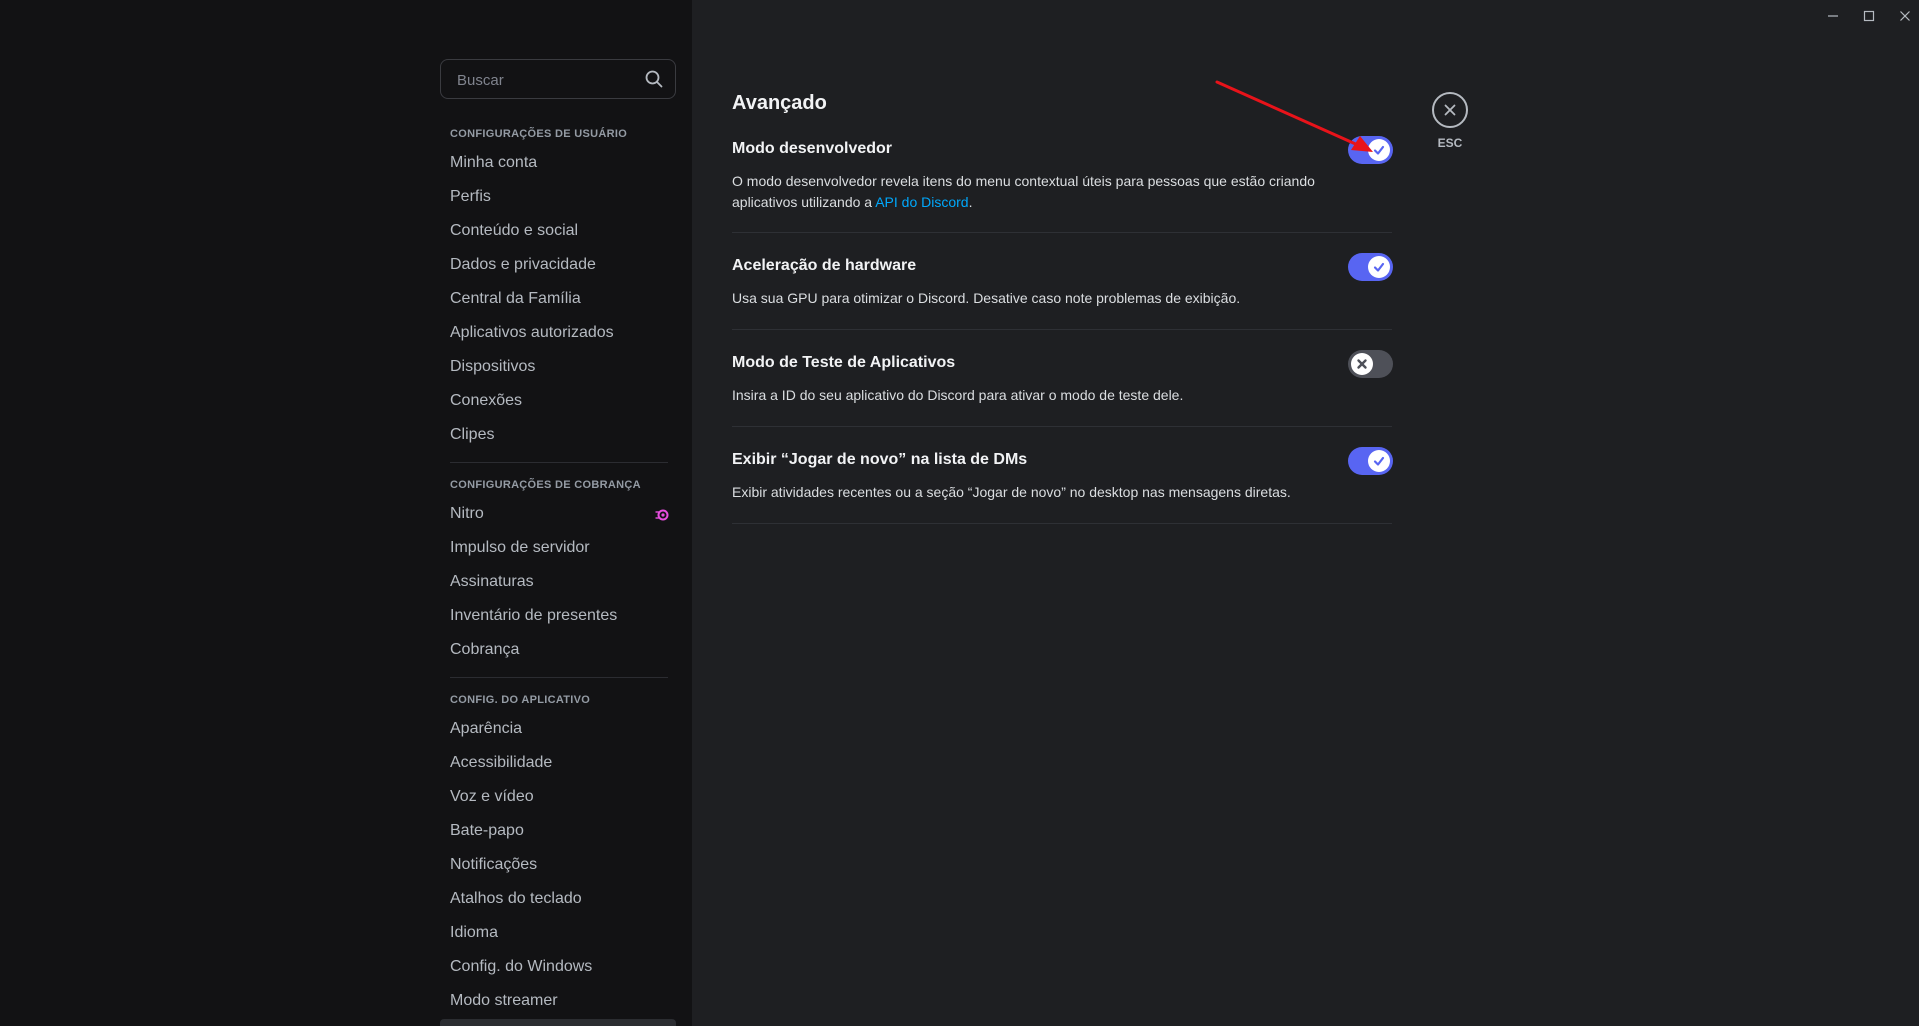  Describe the element at coordinates (654, 79) in the screenshot. I see `search-icon` at that location.